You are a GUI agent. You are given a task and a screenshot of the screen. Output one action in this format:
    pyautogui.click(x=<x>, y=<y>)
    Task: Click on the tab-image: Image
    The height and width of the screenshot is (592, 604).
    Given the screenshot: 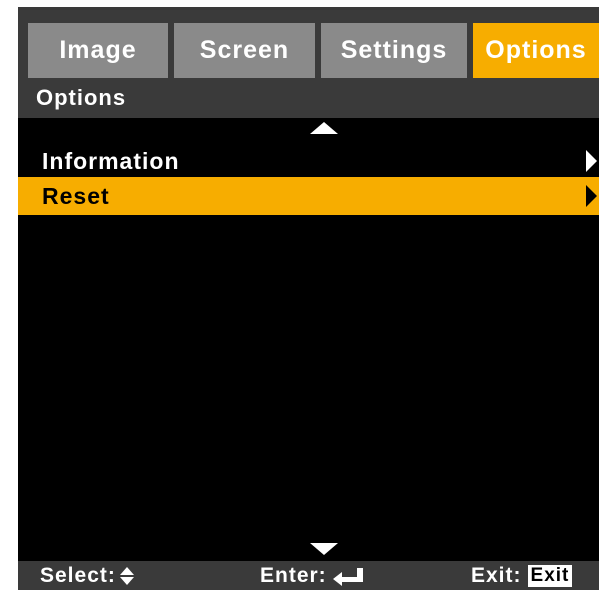 What is the action you would take?
    pyautogui.click(x=98, y=50)
    